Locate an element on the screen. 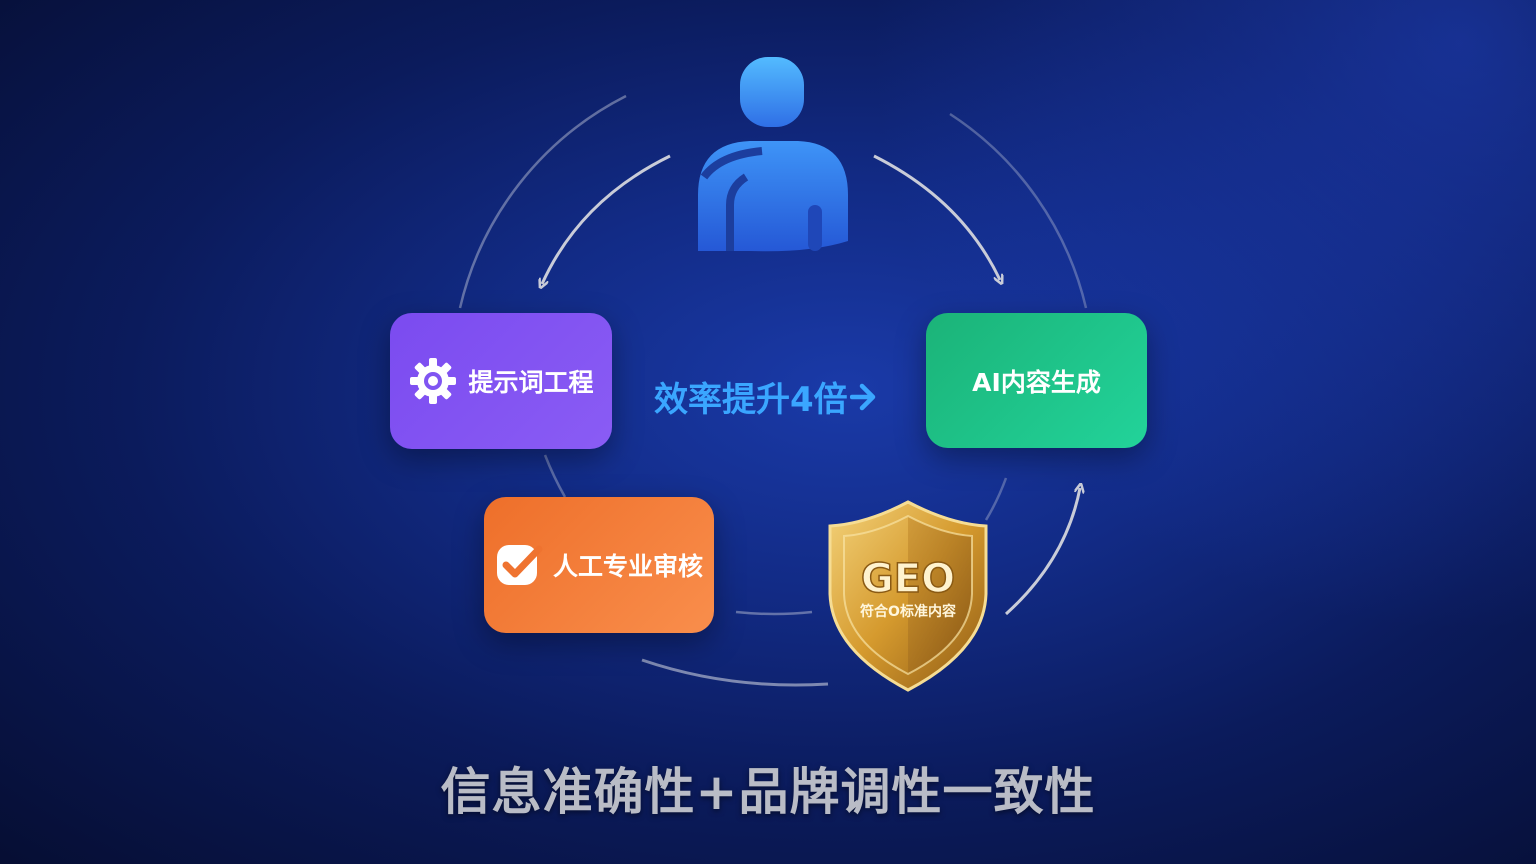  ring-arc-bottom is located at coordinates (774, 613).